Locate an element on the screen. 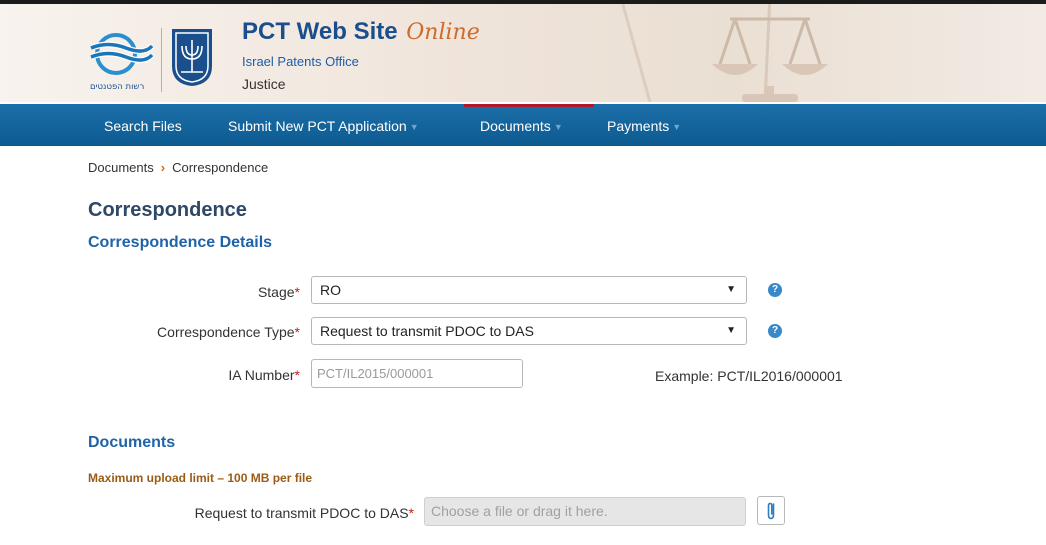 The image size is (1046, 545). correspondence-type-select: Request to transmit PDOC to DAS ▼ is located at coordinates (529, 331).